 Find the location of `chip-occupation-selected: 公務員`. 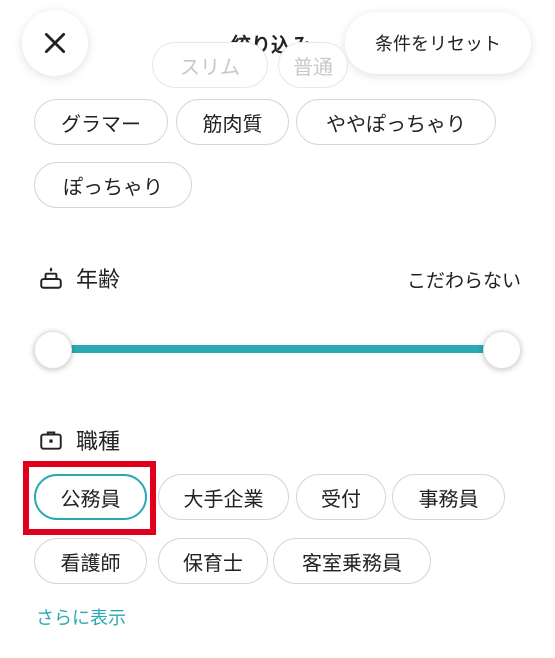

chip-occupation-selected: 公務員 is located at coordinates (90, 497).